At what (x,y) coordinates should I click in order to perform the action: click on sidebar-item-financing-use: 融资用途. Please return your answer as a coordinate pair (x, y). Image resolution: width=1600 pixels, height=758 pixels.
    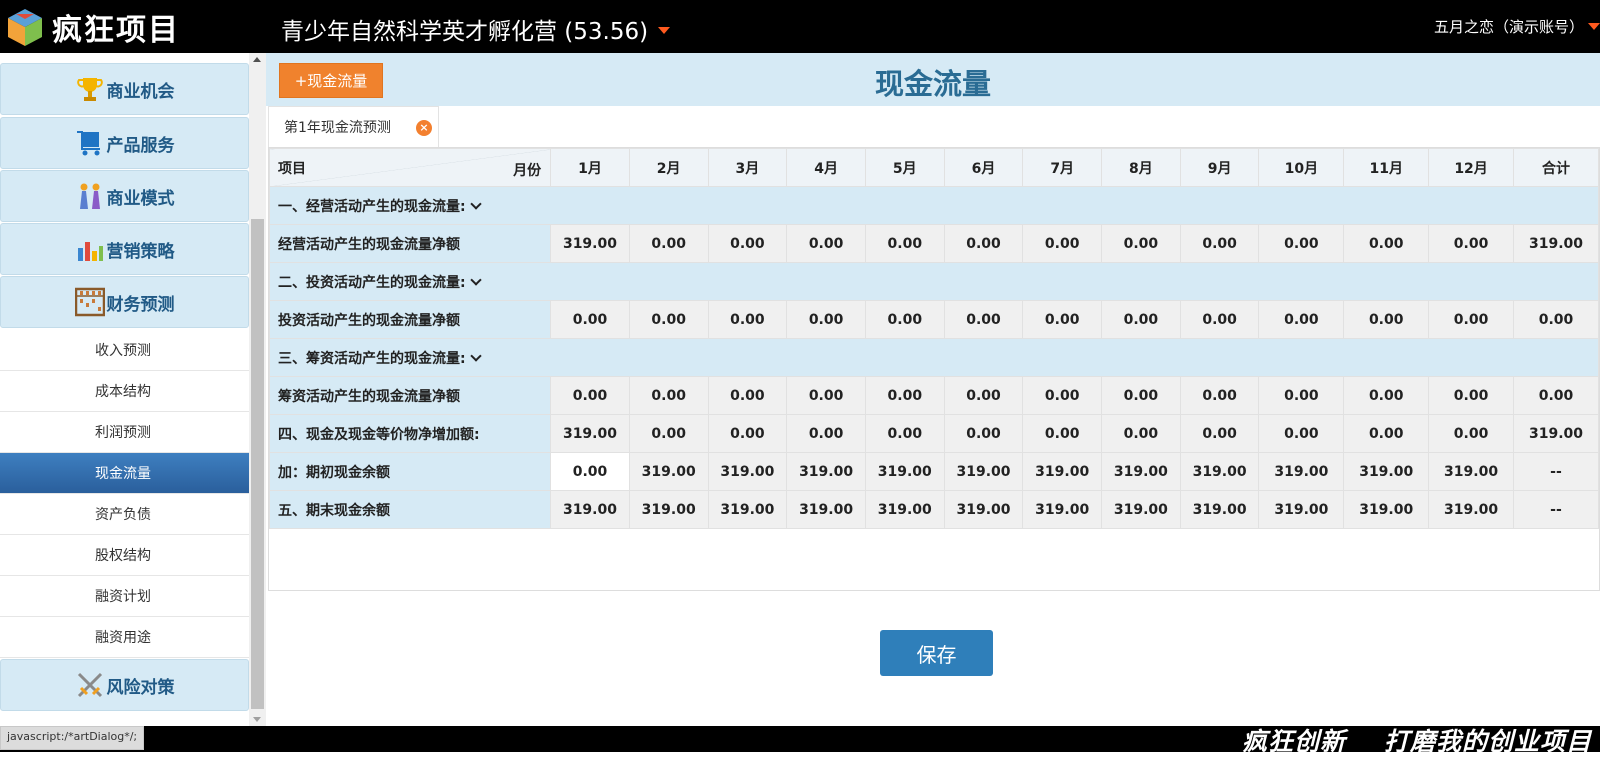
    Looking at the image, I should click on (124, 637).